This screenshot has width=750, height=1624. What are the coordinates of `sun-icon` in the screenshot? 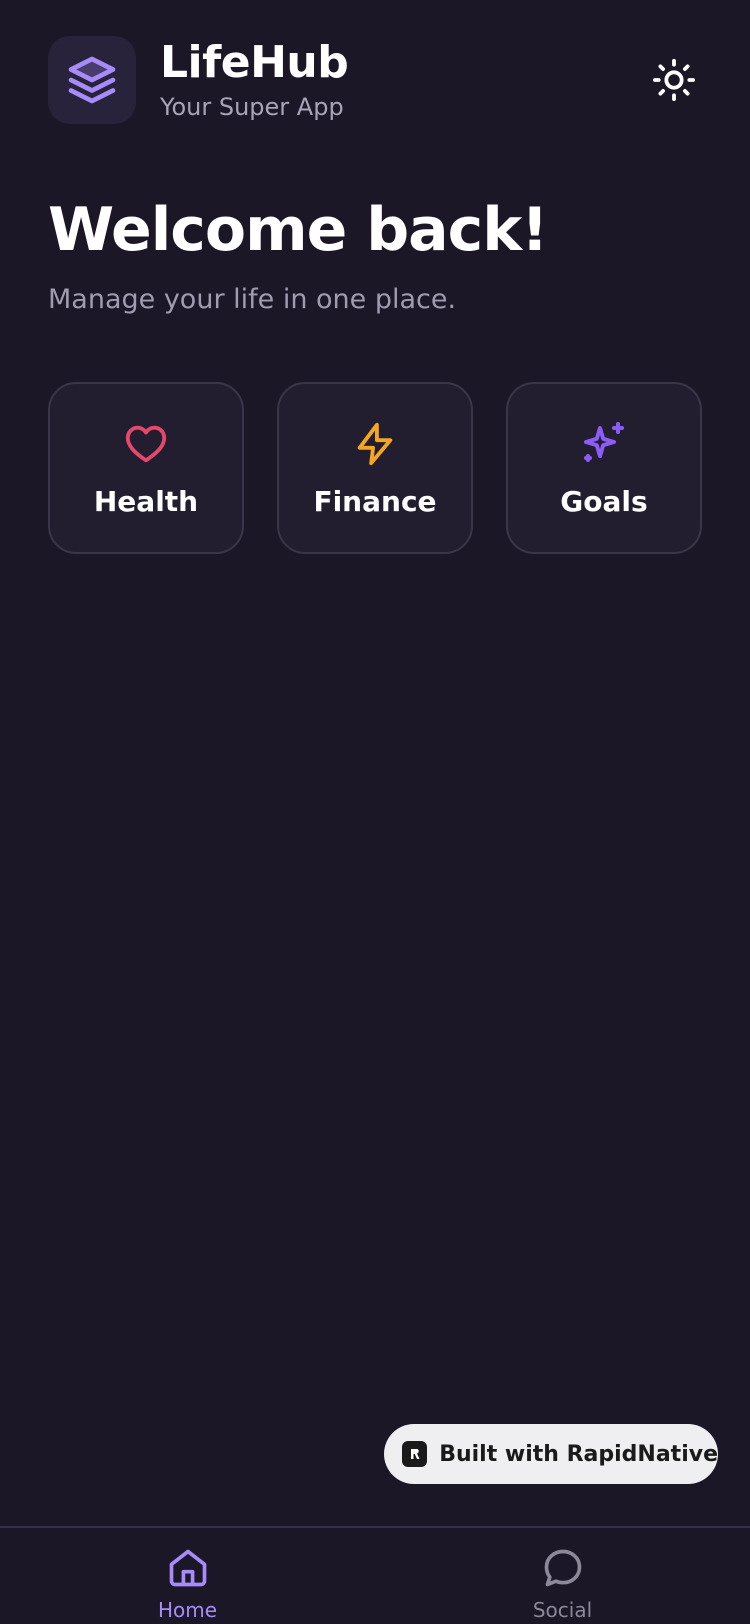 It's located at (674, 80).